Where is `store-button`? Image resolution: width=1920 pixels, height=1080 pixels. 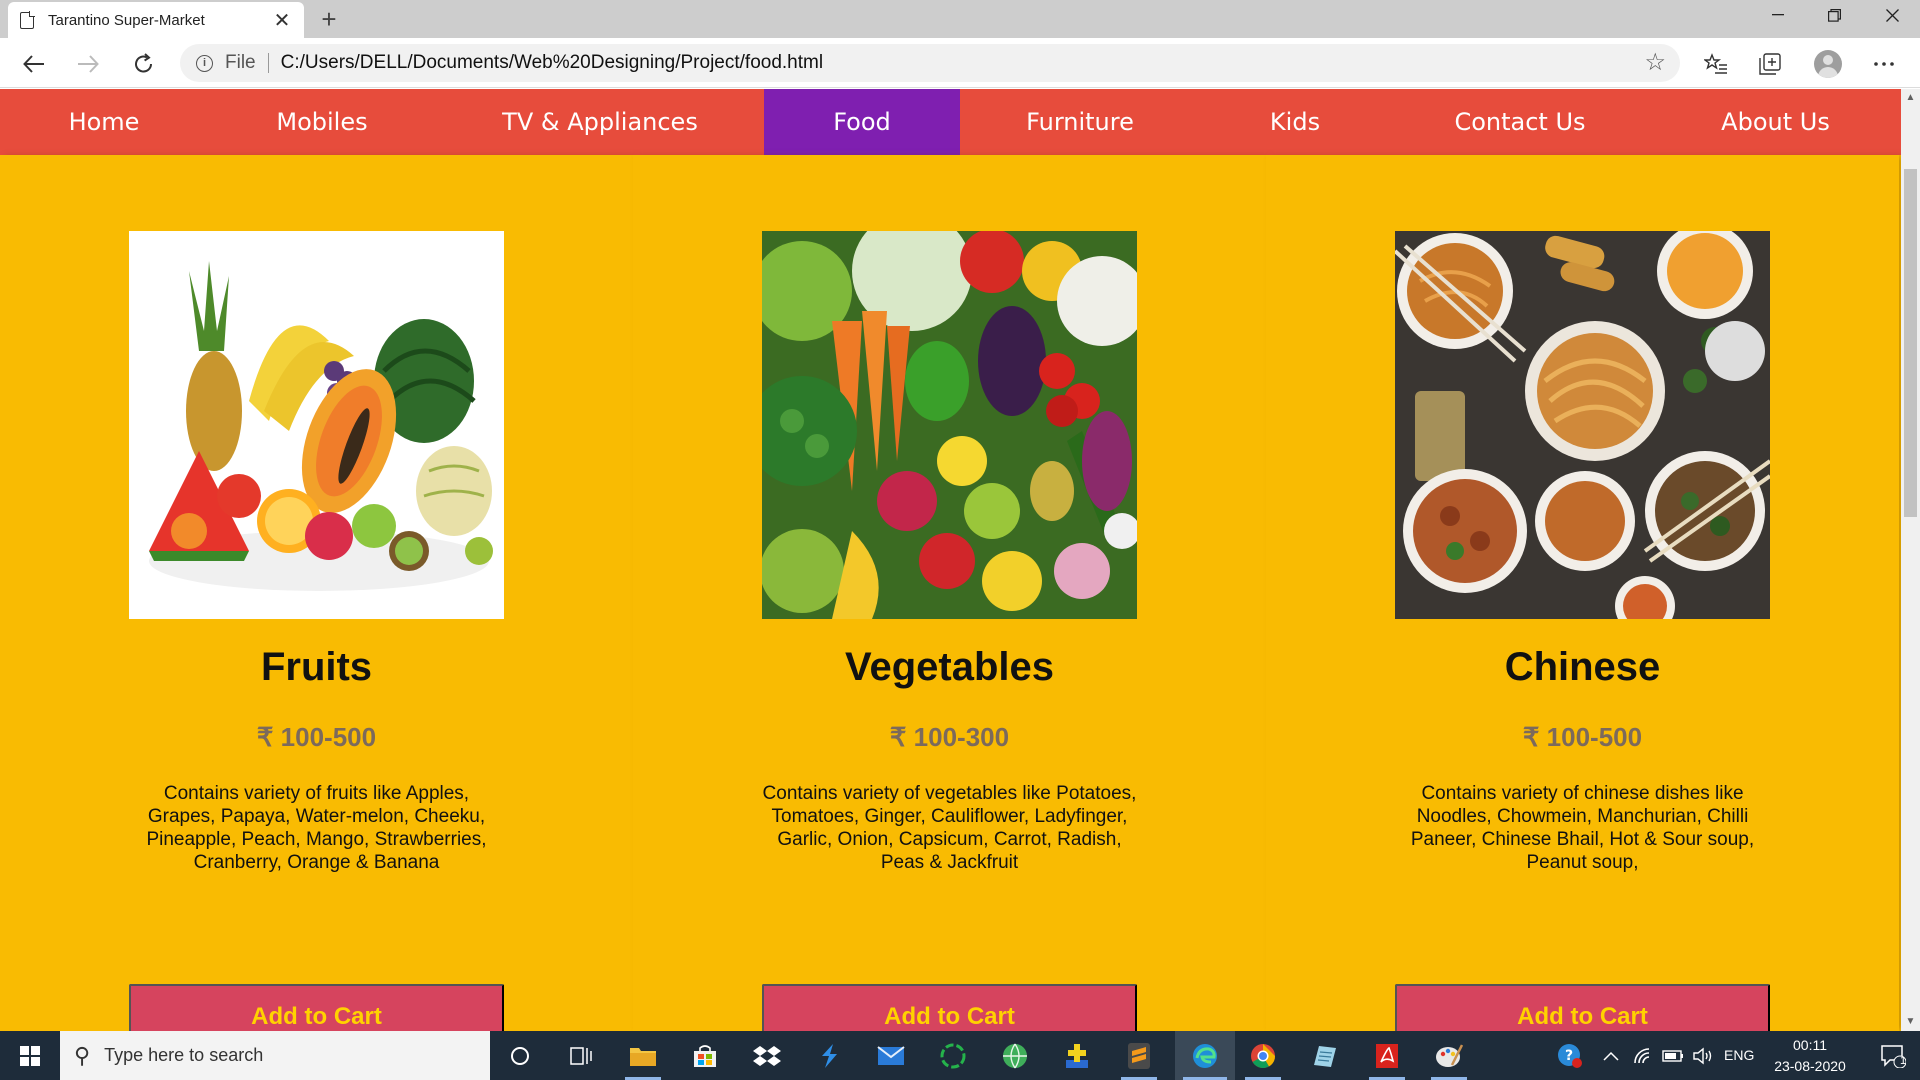
store-button is located at coordinates (705, 1055).